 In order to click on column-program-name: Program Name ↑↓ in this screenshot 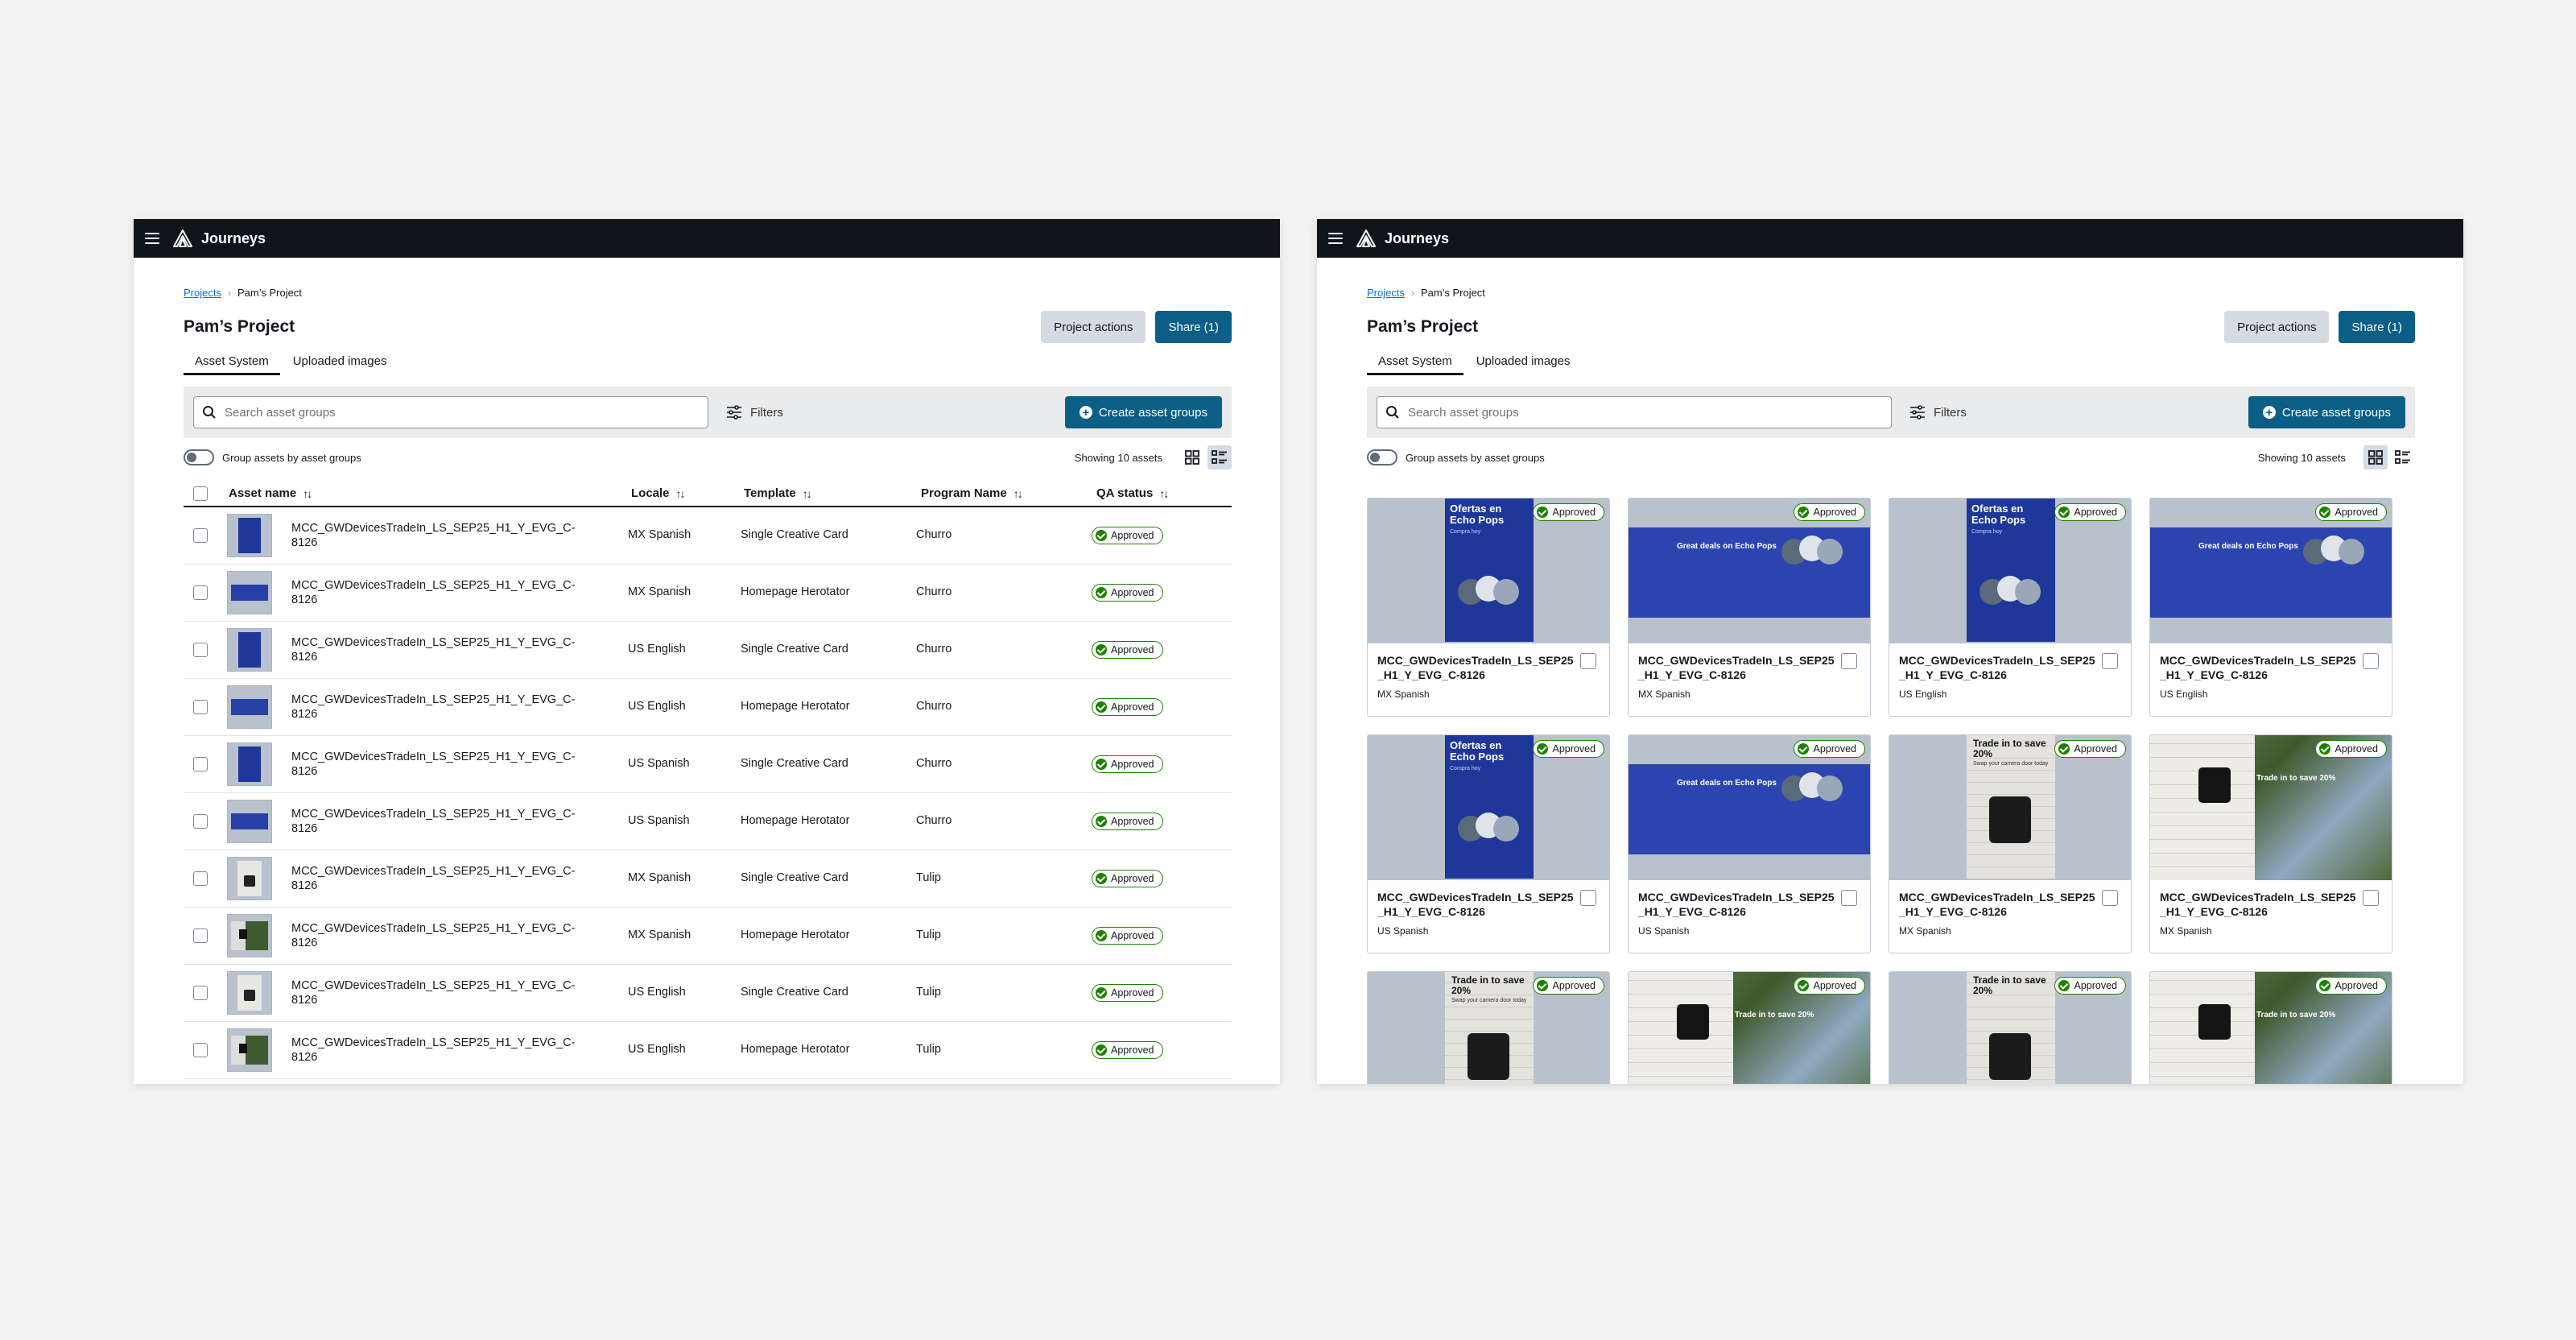, I will do `click(972, 493)`.